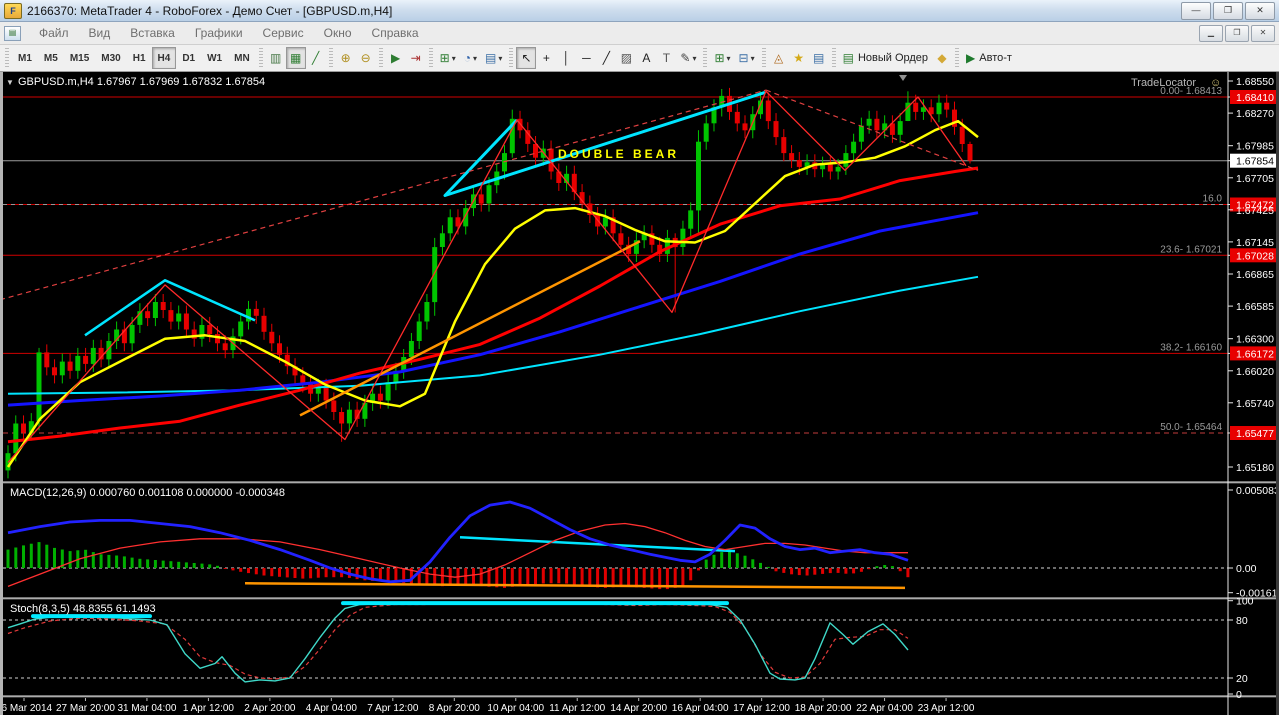  I want to click on arrows-icon: ✎, so click(685, 58).